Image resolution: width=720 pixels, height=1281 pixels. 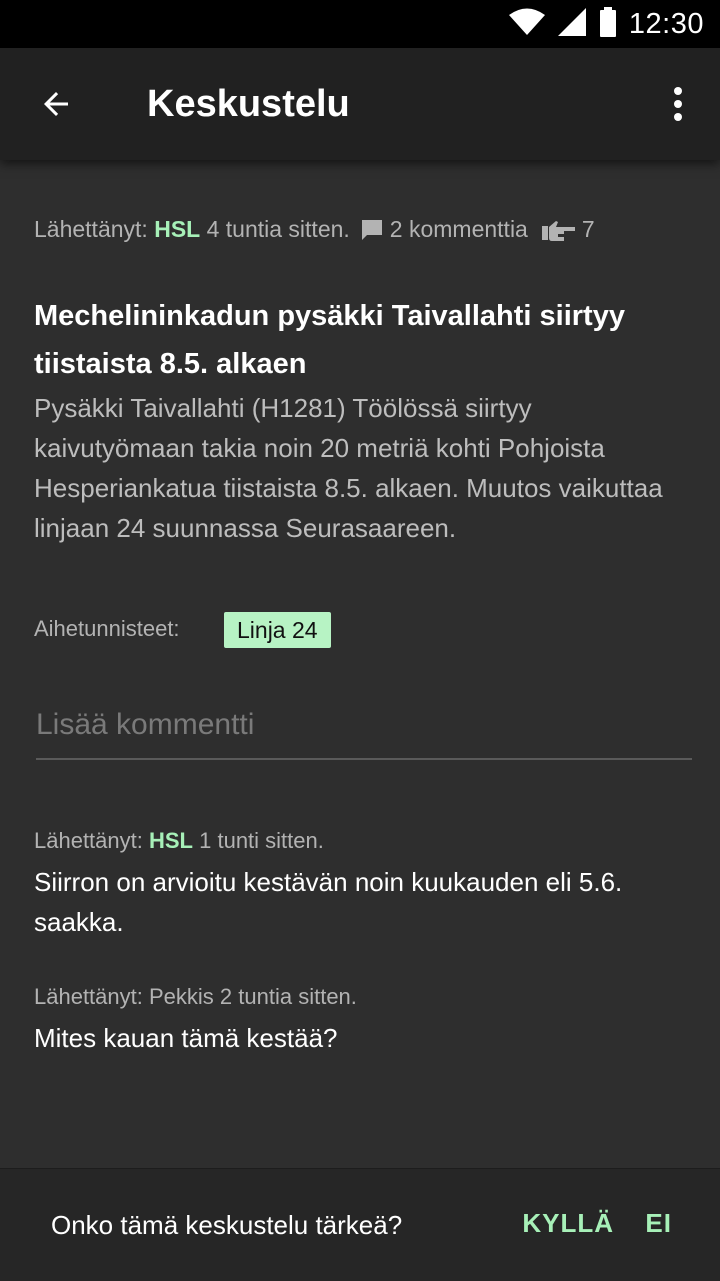 What do you see at coordinates (360, 24) in the screenshot?
I see `status-bar: 12:30` at bounding box center [360, 24].